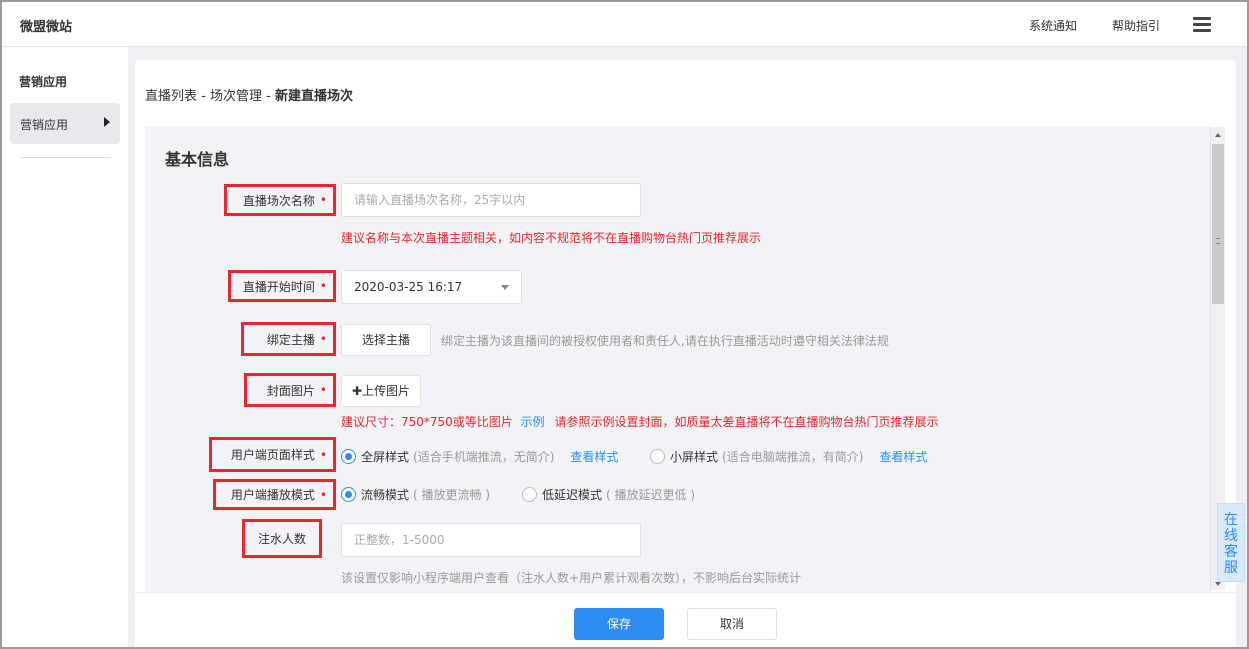  I want to click on cover-warning-text: 请参照示例设置封面，如质量太差直播将不在直播购物台热门页推荐展示, so click(746, 422).